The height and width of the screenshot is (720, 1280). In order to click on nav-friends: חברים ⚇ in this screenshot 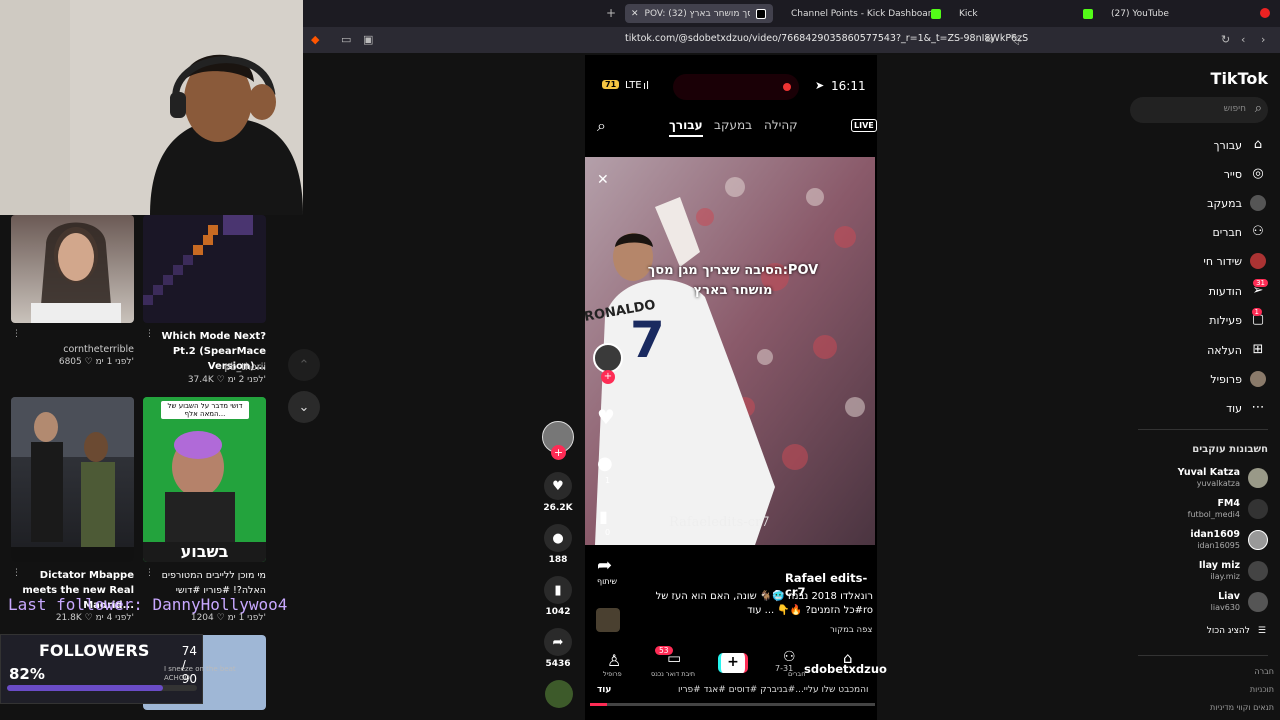, I will do `click(1239, 232)`.